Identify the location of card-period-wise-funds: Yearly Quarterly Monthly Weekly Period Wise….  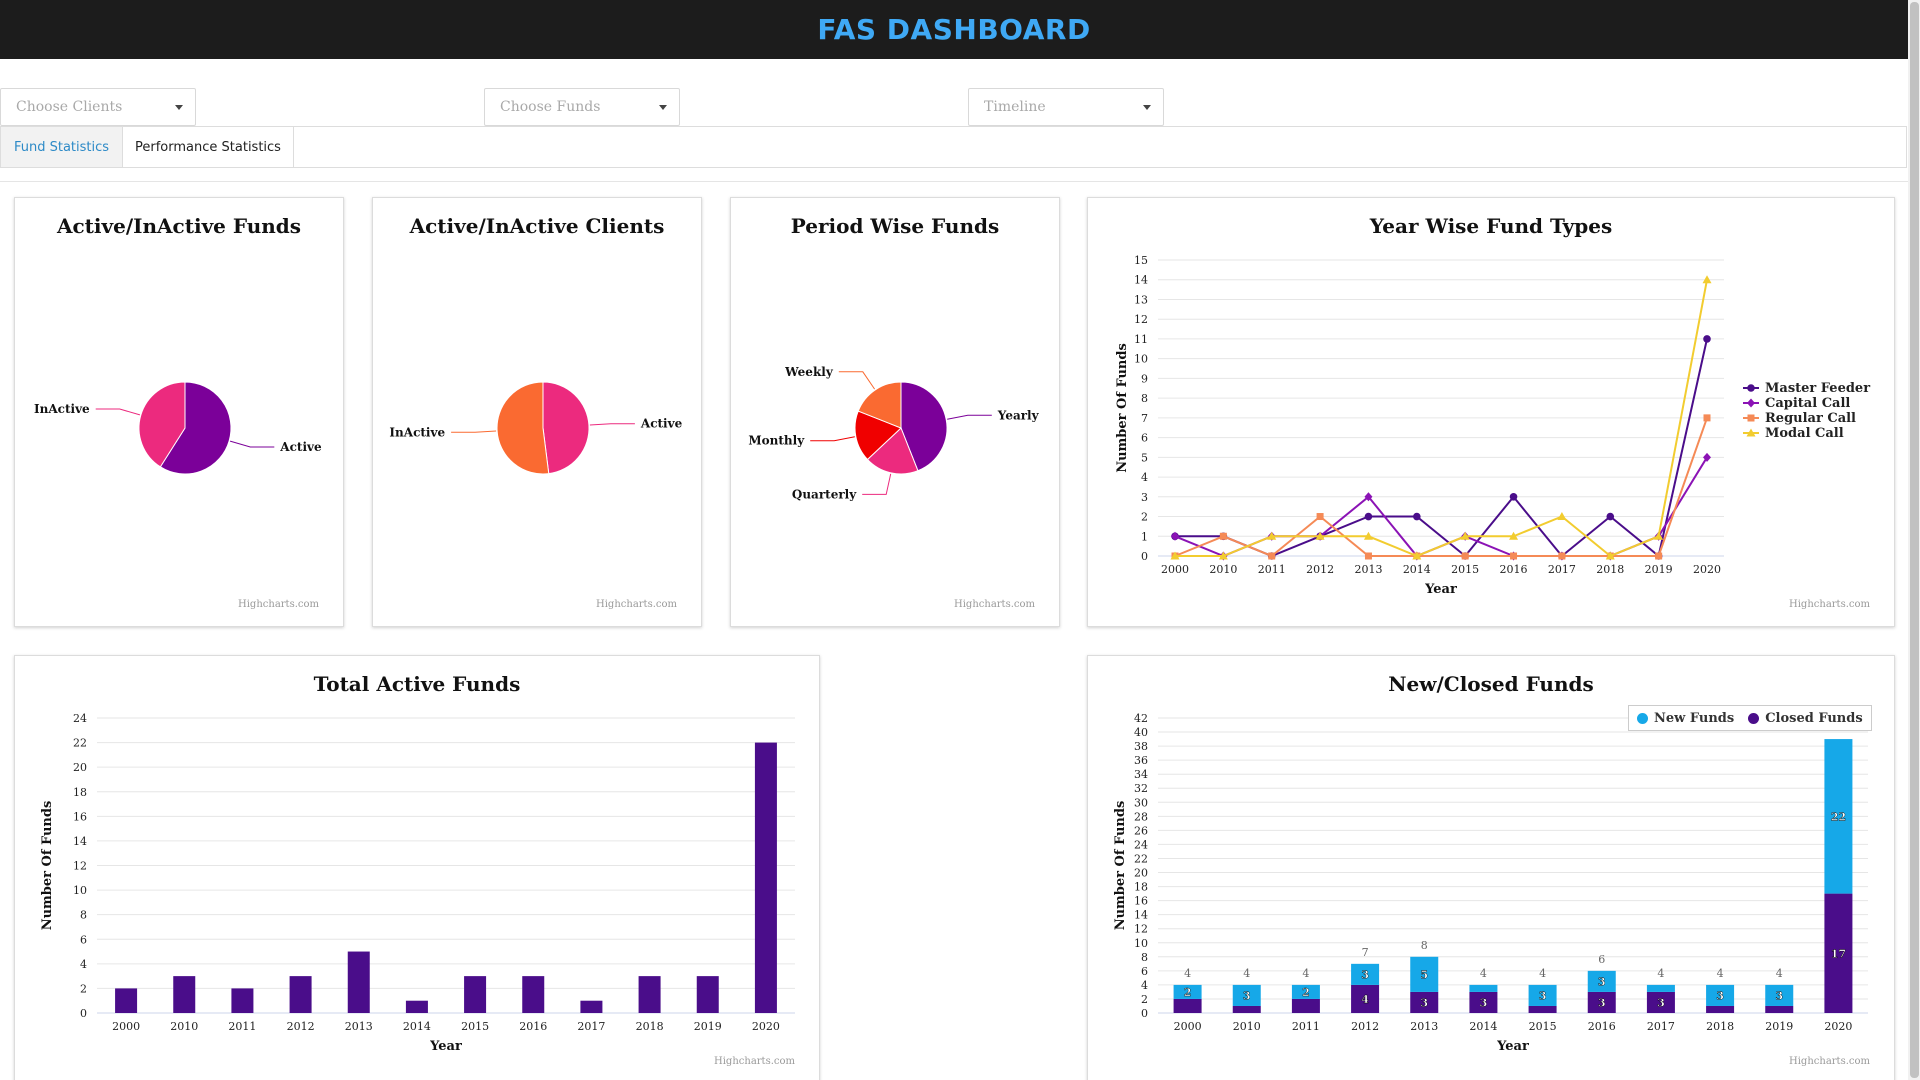
(895, 412).